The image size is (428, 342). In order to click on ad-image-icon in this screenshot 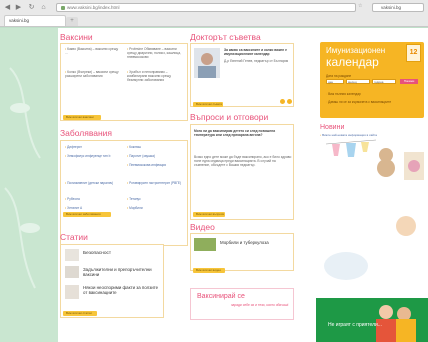, I will do `click(370, 248)`.